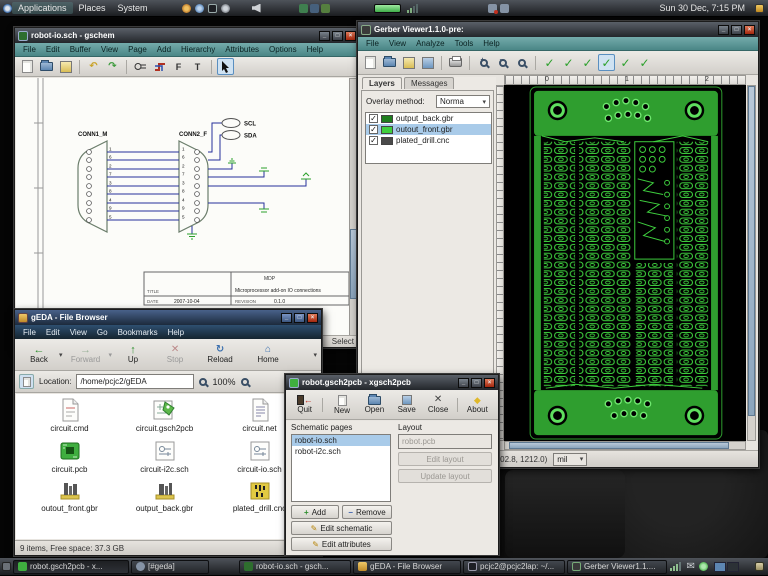 This screenshot has width=768, height=576. I want to click on gschem-menu-view: View, so click(109, 49).